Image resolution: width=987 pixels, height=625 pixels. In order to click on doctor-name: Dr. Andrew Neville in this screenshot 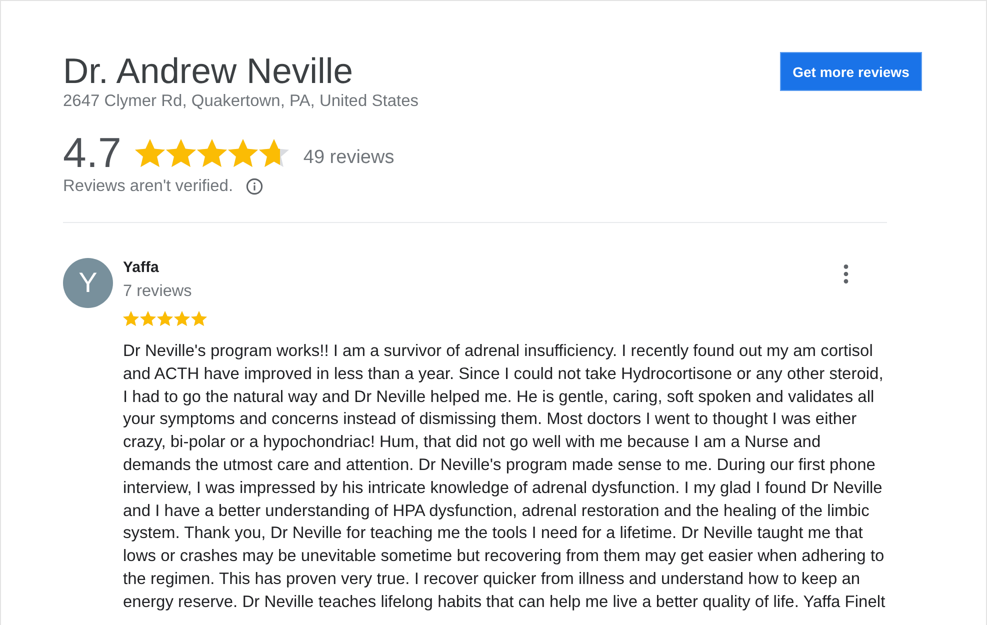, I will do `click(208, 71)`.